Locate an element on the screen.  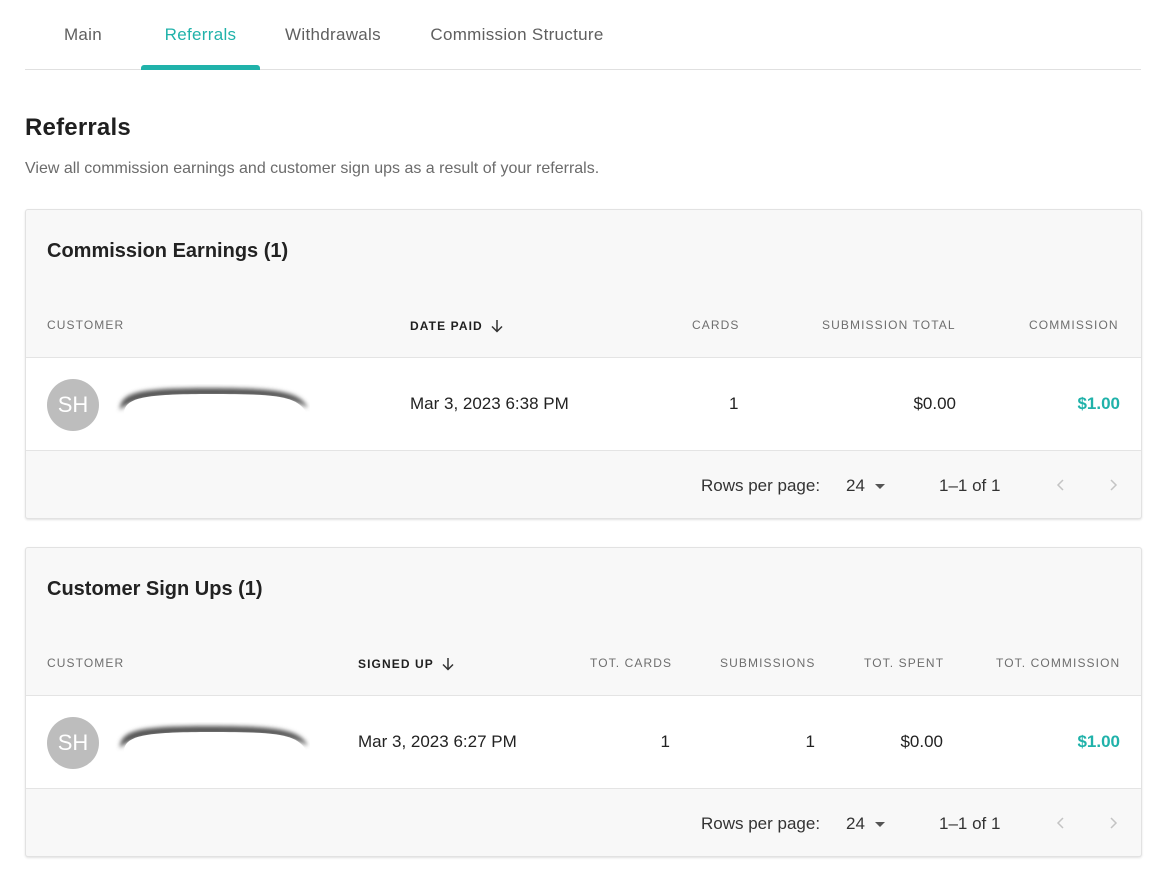
column-header-label: DATE PAID is located at coordinates (446, 326).